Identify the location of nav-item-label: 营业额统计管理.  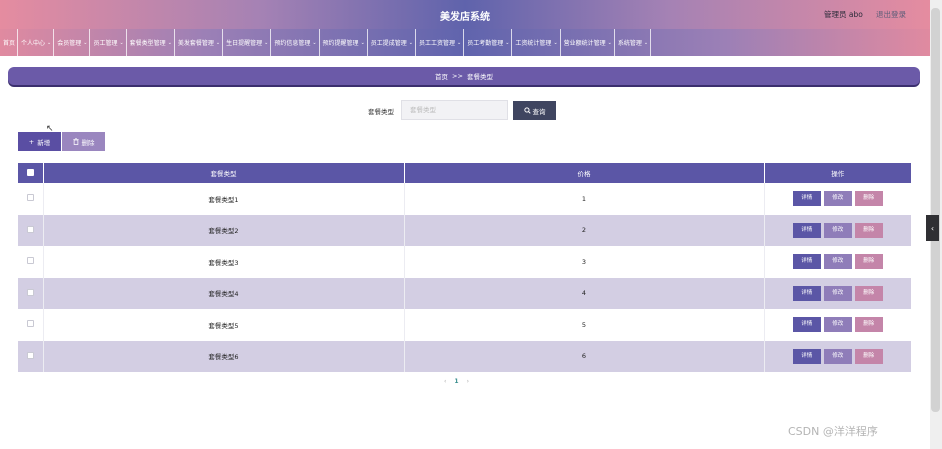
(584, 43).